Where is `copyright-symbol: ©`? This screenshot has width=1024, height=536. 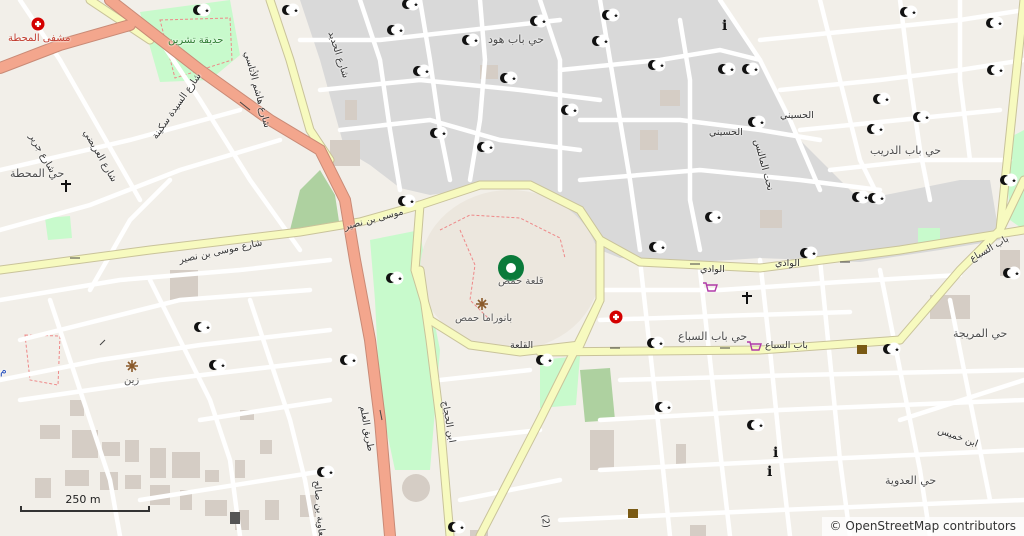 copyright-symbol: © is located at coordinates (835, 526).